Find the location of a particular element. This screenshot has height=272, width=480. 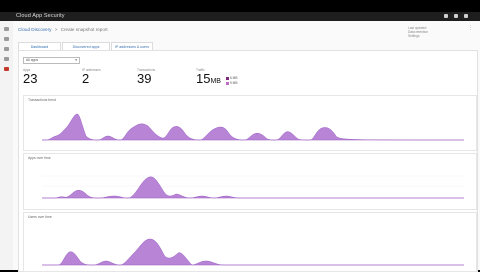

help-icon is located at coordinates (456, 16).